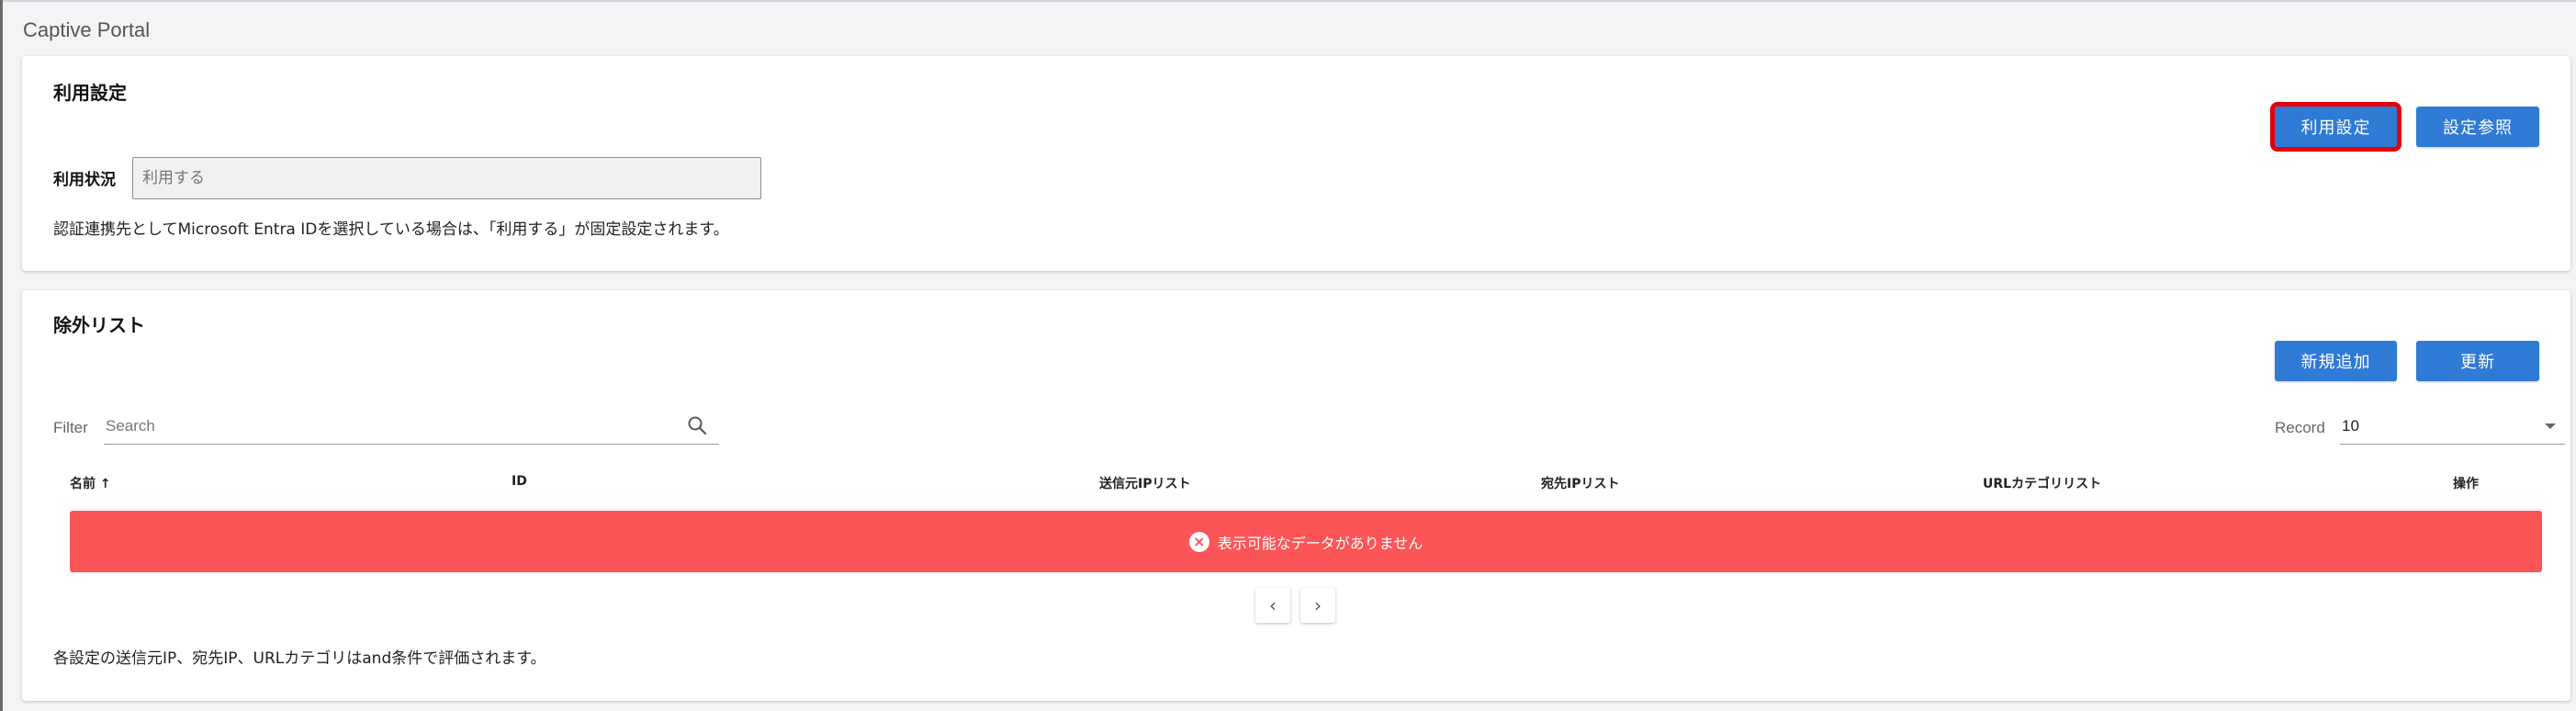 Image resolution: width=2576 pixels, height=711 pixels. Describe the element at coordinates (2466, 484) in the screenshot. I see `column-header-actions: 操作` at that location.